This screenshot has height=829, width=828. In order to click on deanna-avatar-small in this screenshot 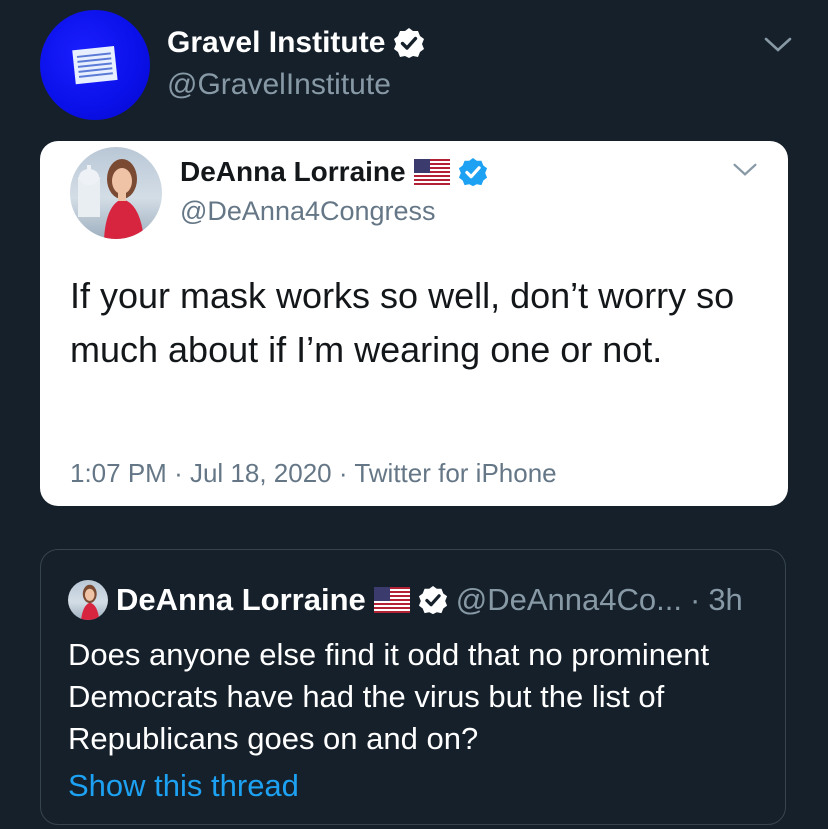, I will do `click(88, 600)`.